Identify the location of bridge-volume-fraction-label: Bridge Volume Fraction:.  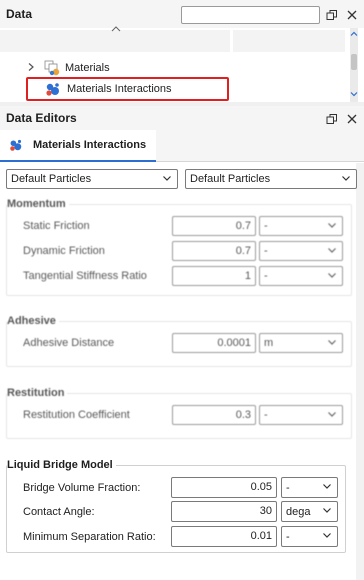
(82, 488).